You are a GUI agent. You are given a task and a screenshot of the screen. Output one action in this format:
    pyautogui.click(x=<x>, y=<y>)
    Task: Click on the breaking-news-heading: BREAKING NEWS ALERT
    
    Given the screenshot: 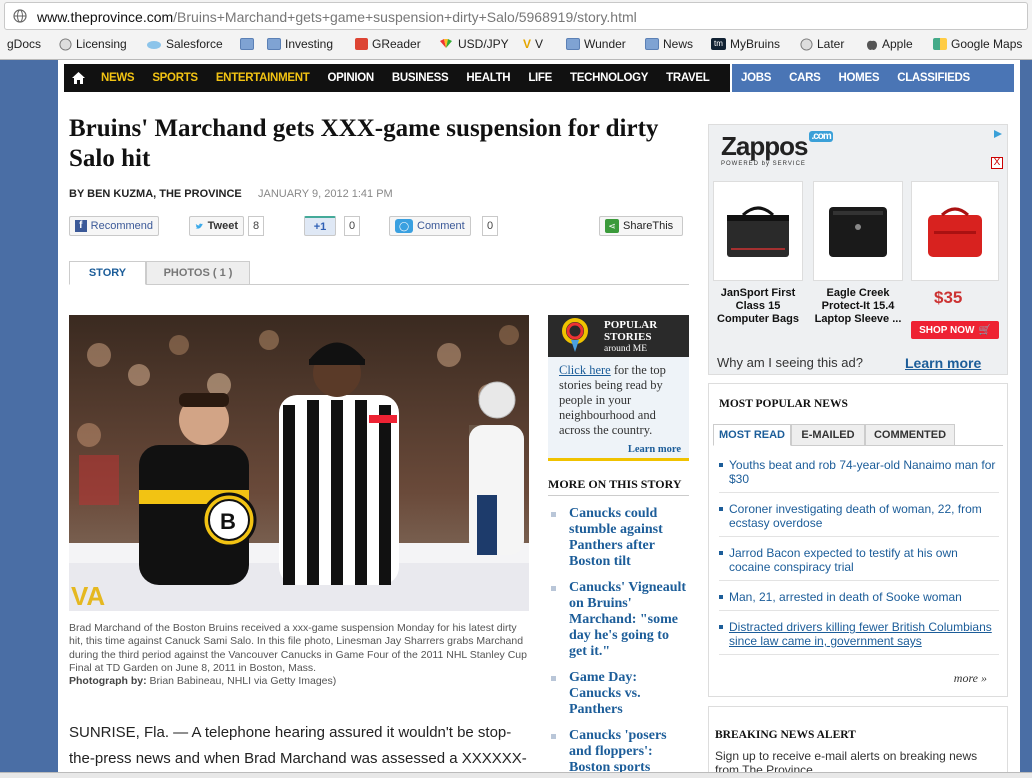 What is the action you would take?
    pyautogui.click(x=785, y=735)
    